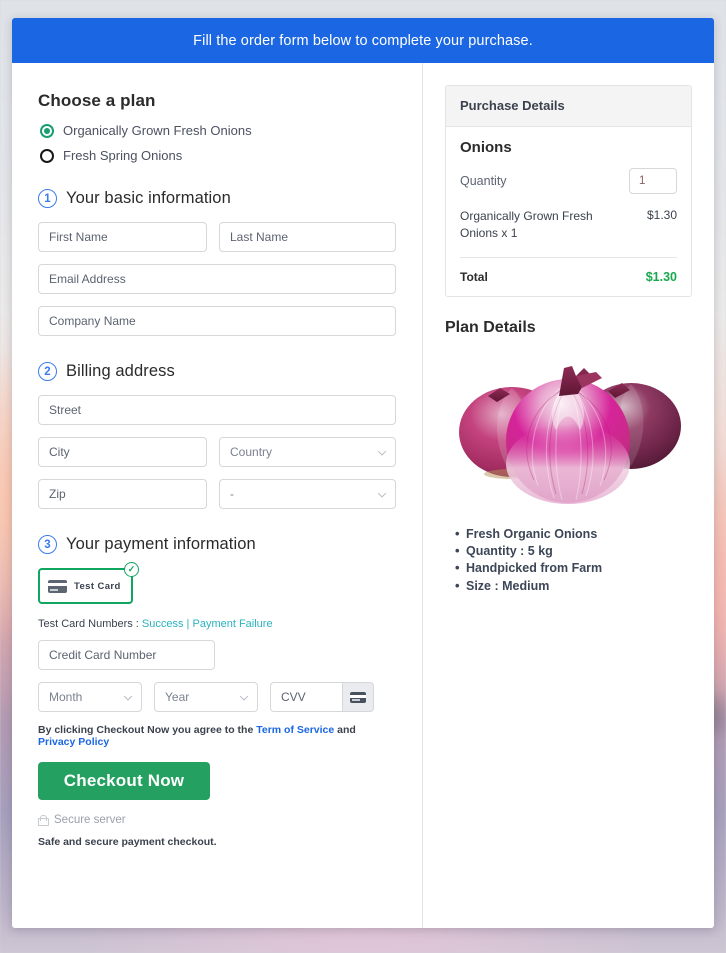 This screenshot has height=953, width=726. Describe the element at coordinates (474, 276) in the screenshot. I see `total-label: Total` at that location.